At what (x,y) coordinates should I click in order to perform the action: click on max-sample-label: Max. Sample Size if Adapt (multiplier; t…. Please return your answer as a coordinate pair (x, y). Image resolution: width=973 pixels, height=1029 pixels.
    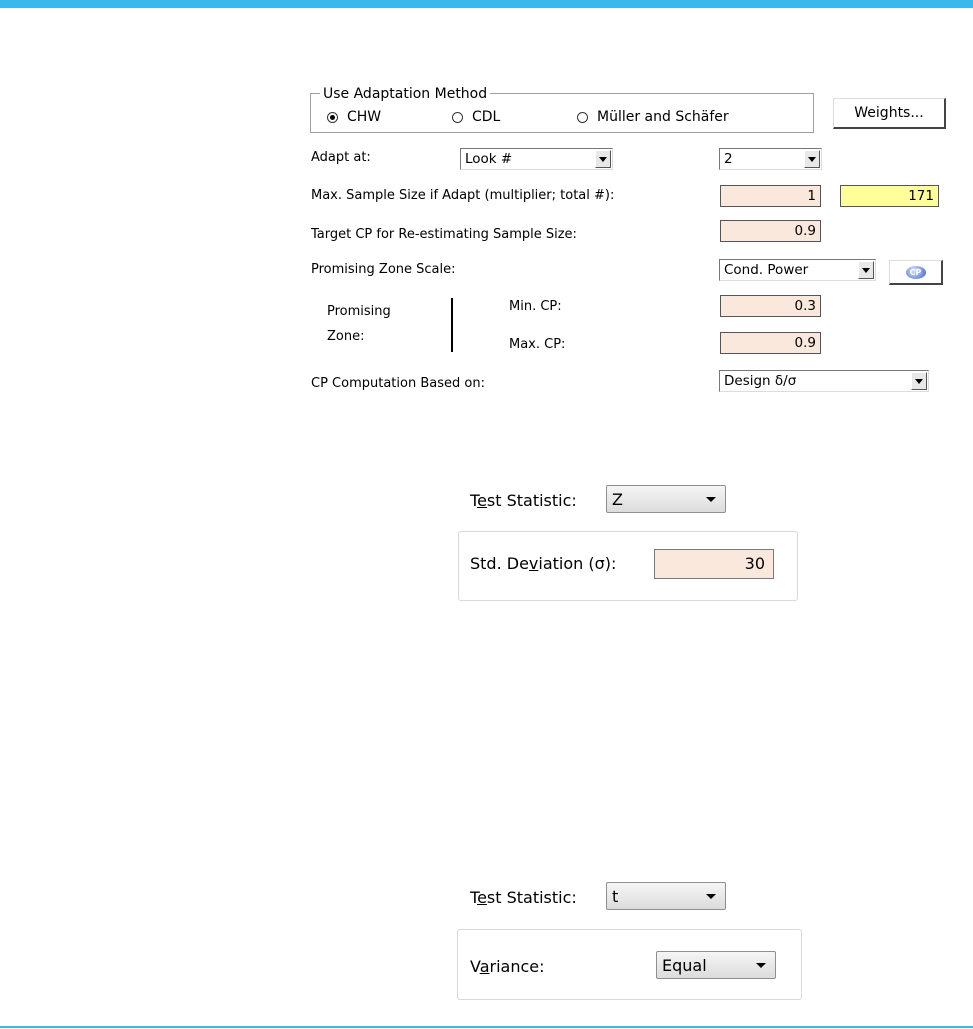
    Looking at the image, I should click on (463, 195).